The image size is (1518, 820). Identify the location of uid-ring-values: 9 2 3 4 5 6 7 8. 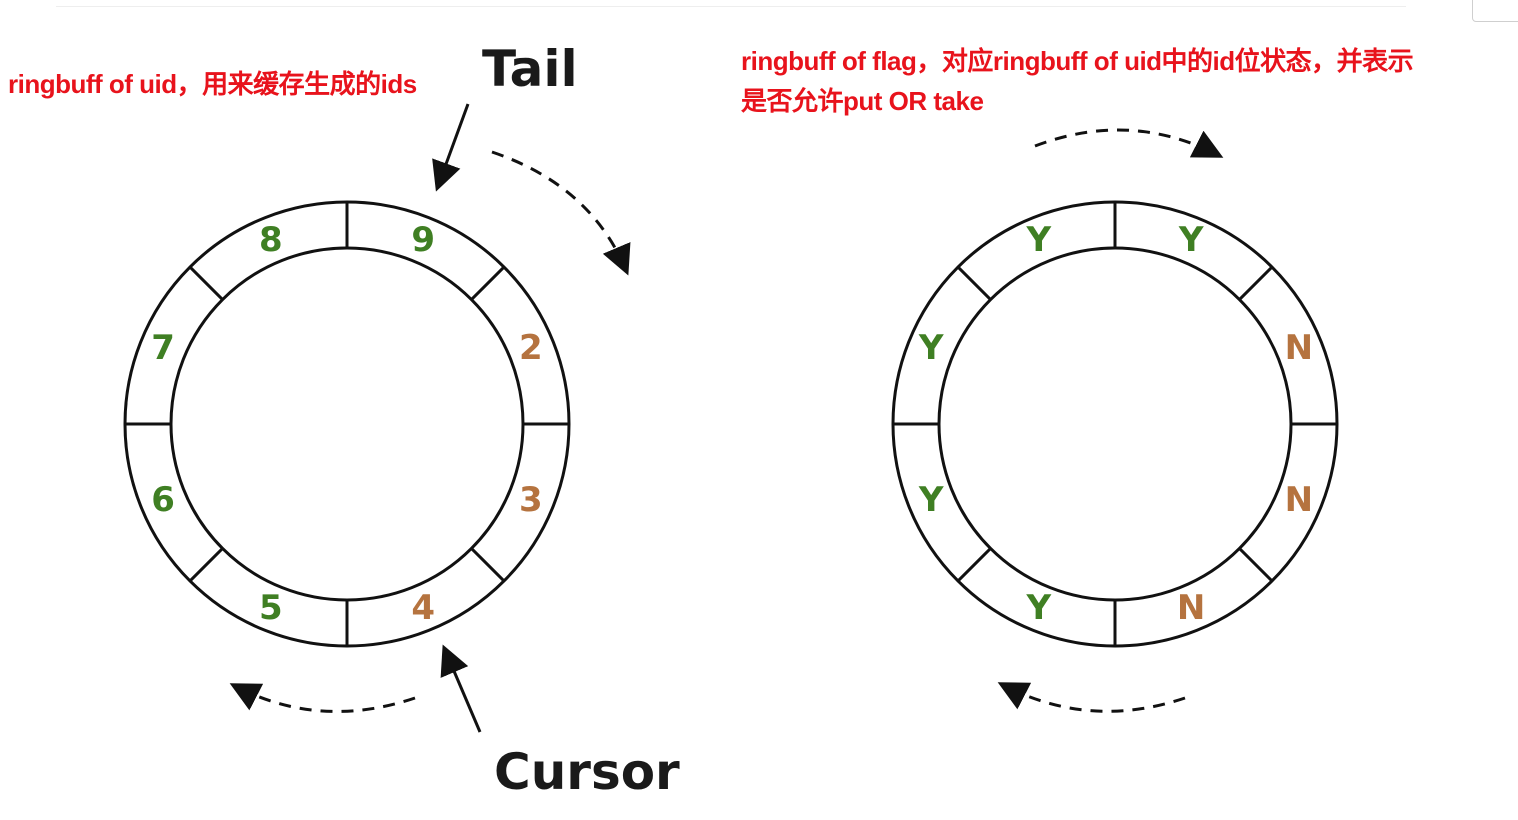
(346, 424).